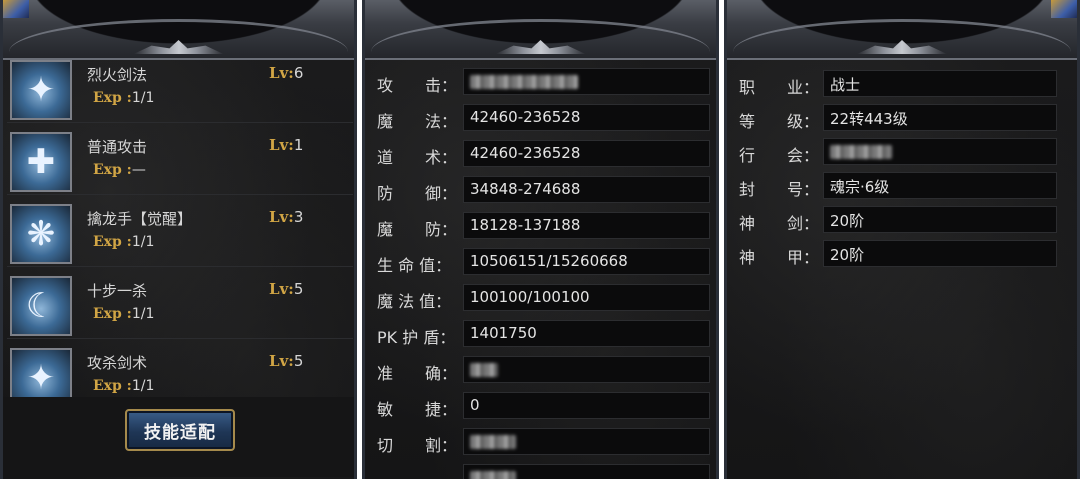 This screenshot has height=479, width=1080. I want to click on info-value-box, so click(940, 151).